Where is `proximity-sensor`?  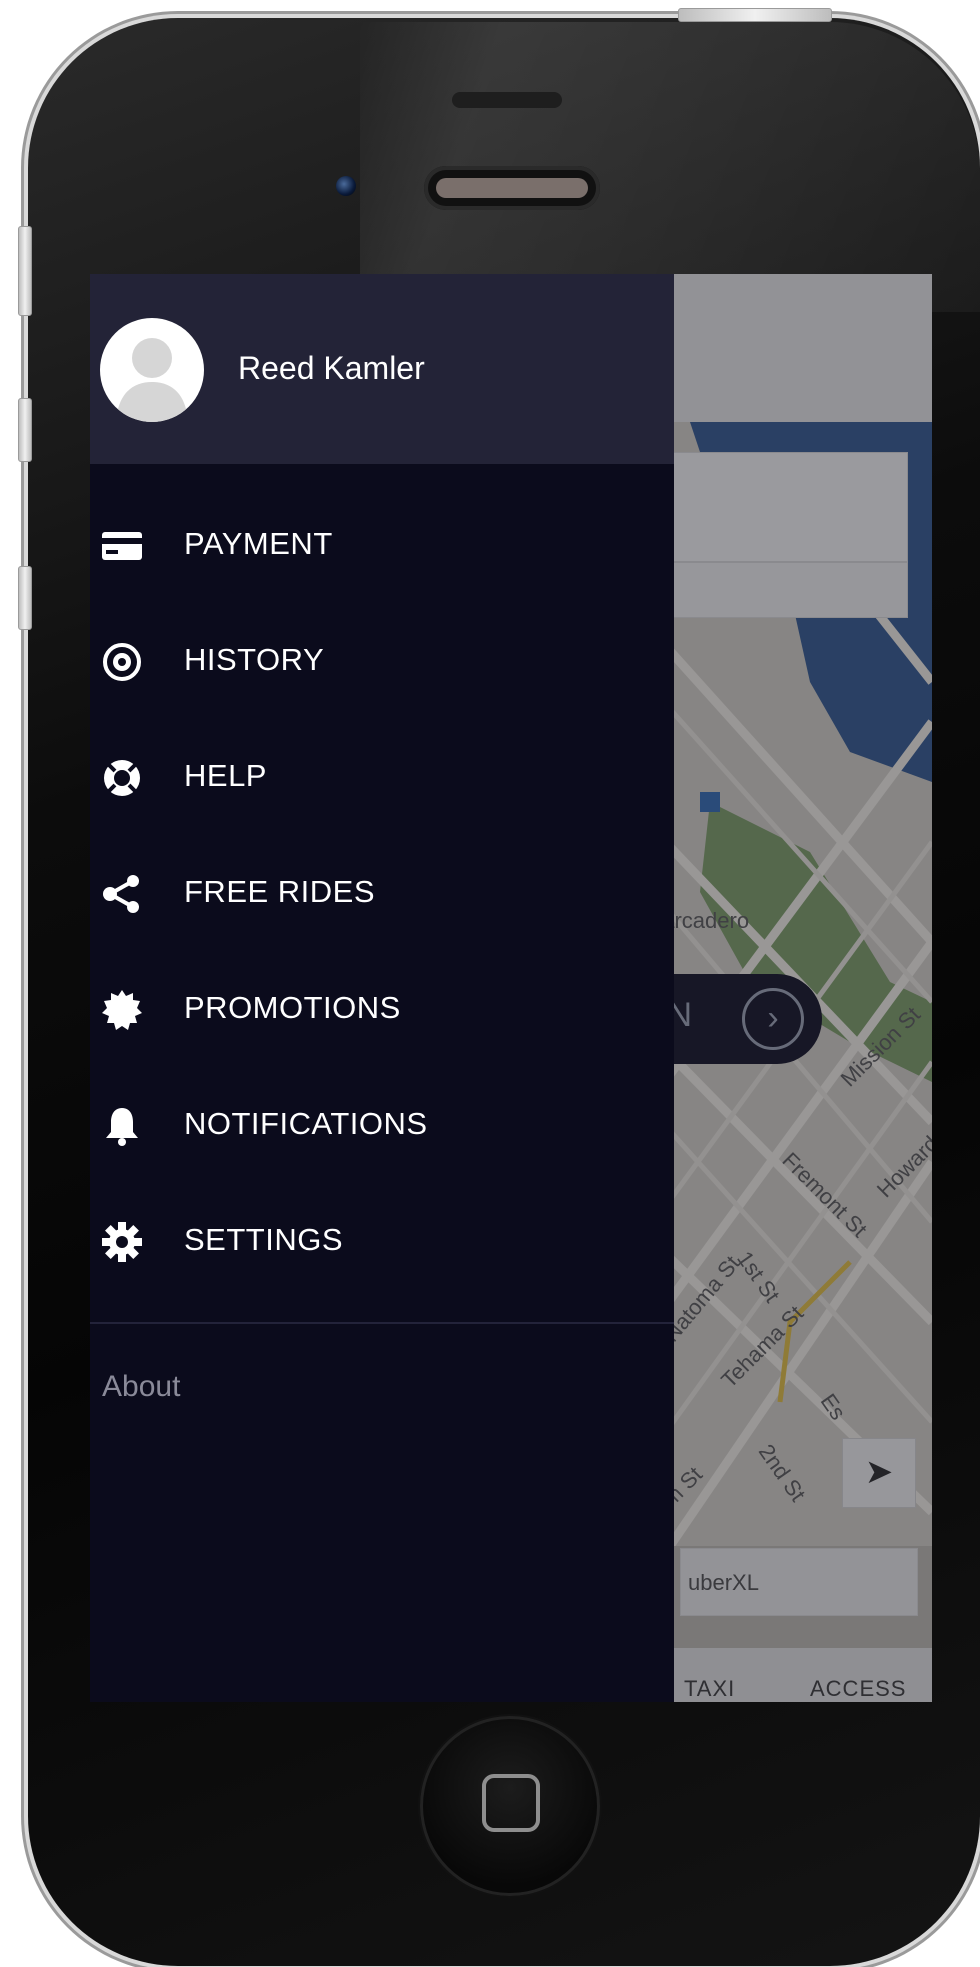 proximity-sensor is located at coordinates (507, 100).